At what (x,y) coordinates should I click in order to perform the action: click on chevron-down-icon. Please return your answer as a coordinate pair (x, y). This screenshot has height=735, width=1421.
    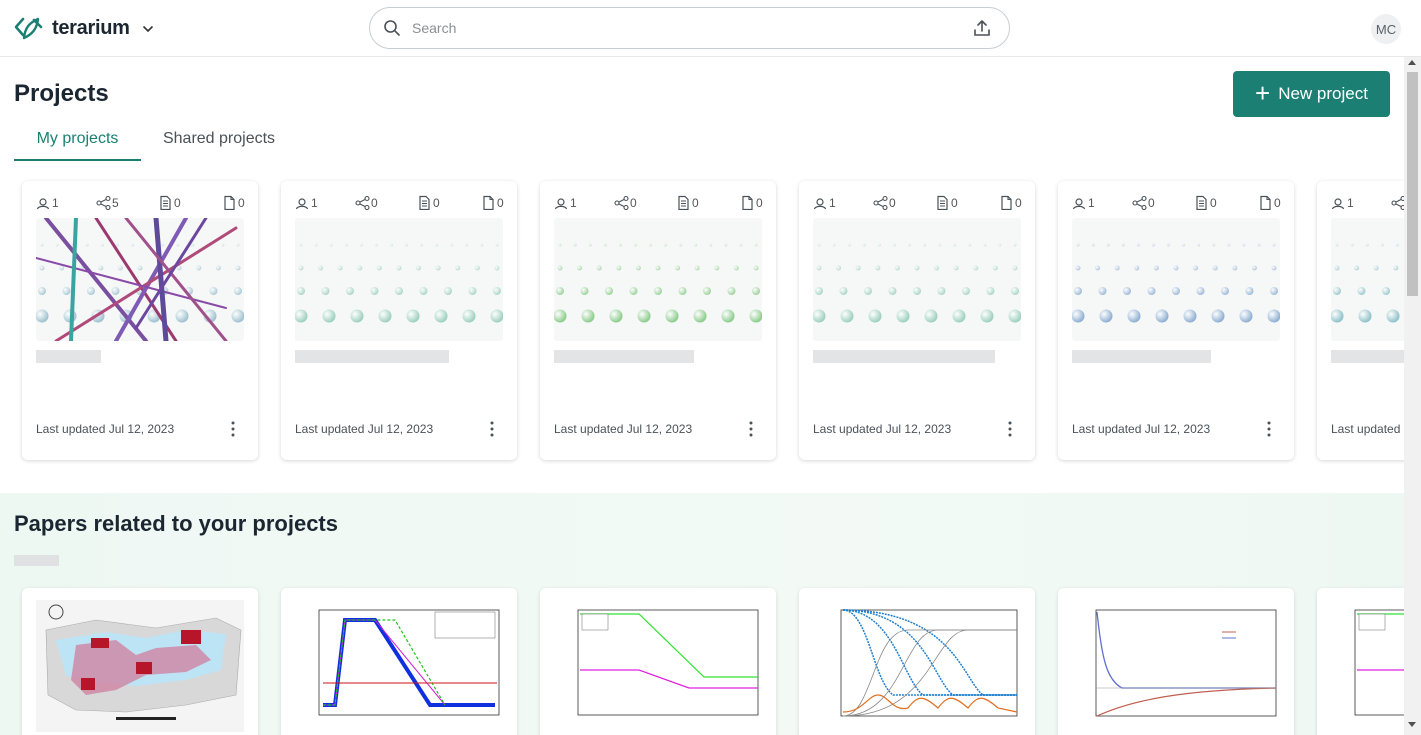
    Looking at the image, I should click on (148, 29).